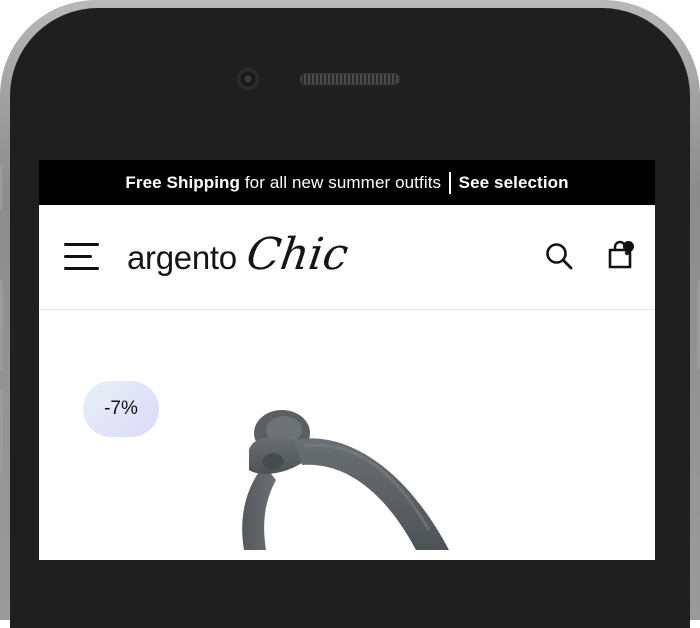 This screenshot has height=628, width=700. What do you see at coordinates (248, 79) in the screenshot?
I see `front-camera` at bounding box center [248, 79].